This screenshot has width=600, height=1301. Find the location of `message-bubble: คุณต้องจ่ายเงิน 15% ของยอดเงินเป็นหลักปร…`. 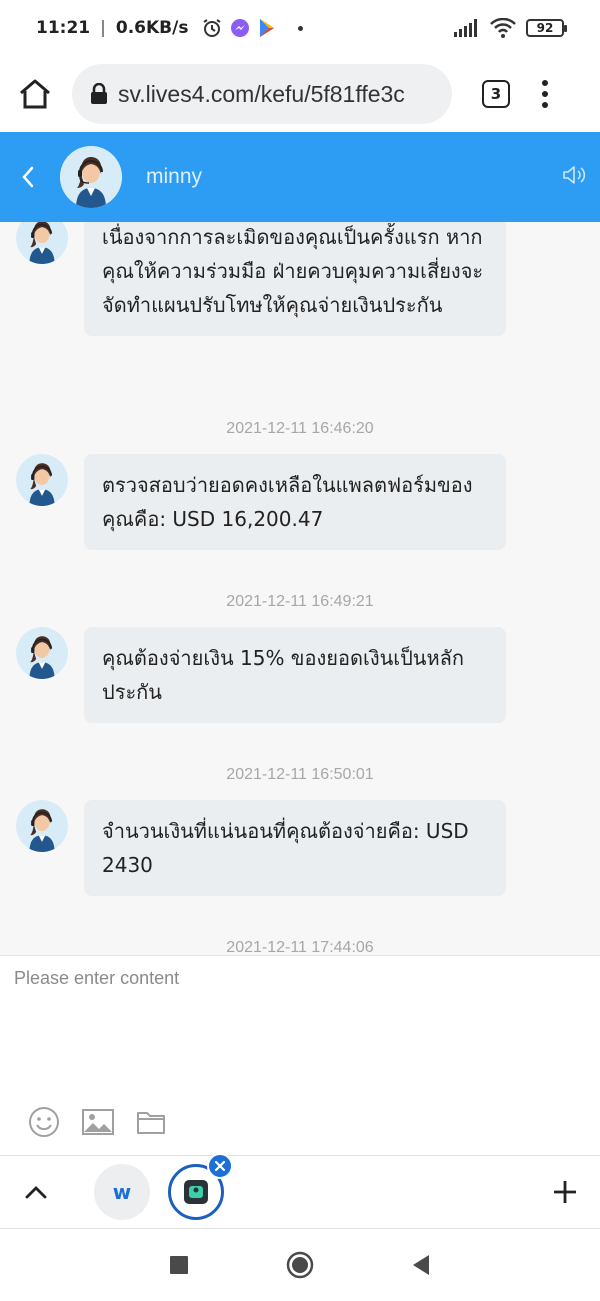

message-bubble: คุณต้องจ่ายเงิน 15% ของยอดเงินเป็นหลักปร… is located at coordinates (295, 675).